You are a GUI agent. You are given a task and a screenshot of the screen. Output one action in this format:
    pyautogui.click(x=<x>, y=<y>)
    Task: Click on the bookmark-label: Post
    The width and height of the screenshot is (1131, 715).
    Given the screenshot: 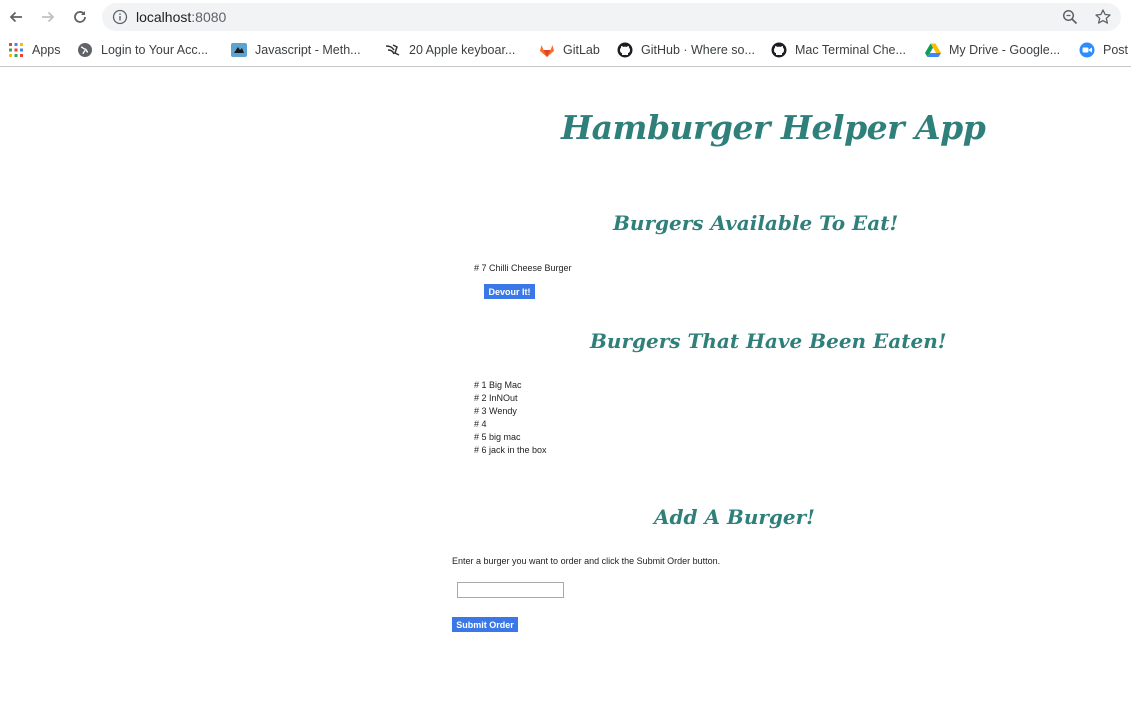 What is the action you would take?
    pyautogui.click(x=1116, y=50)
    